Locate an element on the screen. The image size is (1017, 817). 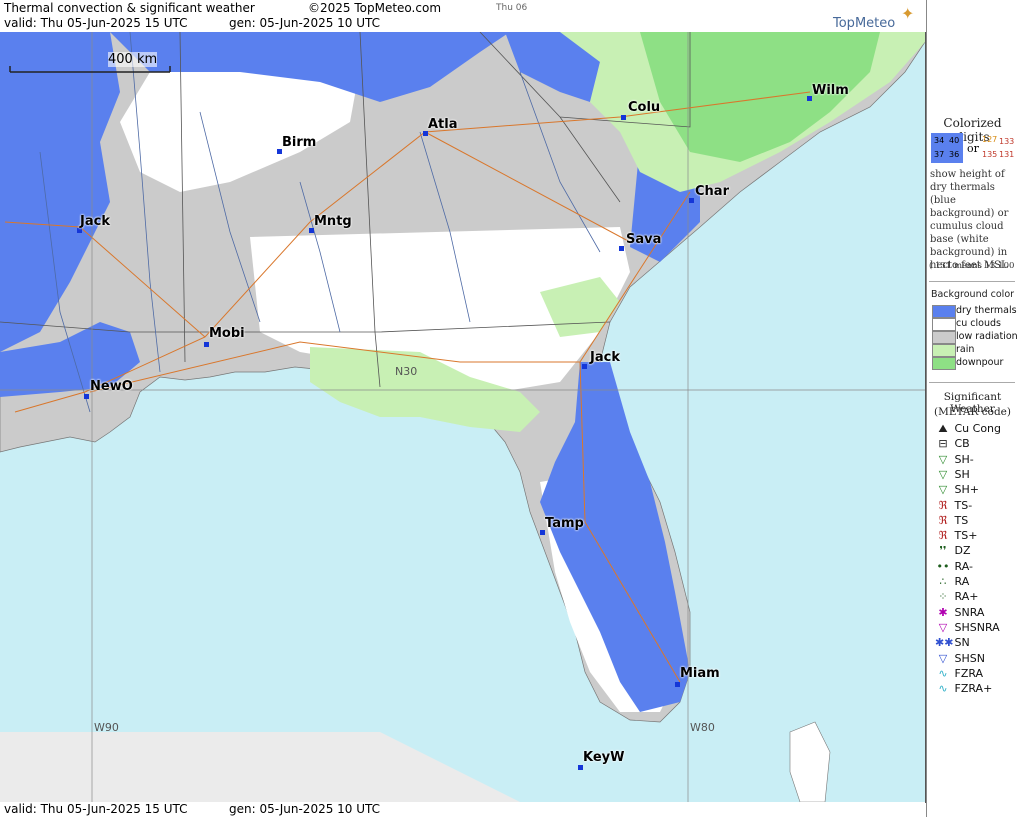
sigwx-label: RA is located at coordinates (960, 581).